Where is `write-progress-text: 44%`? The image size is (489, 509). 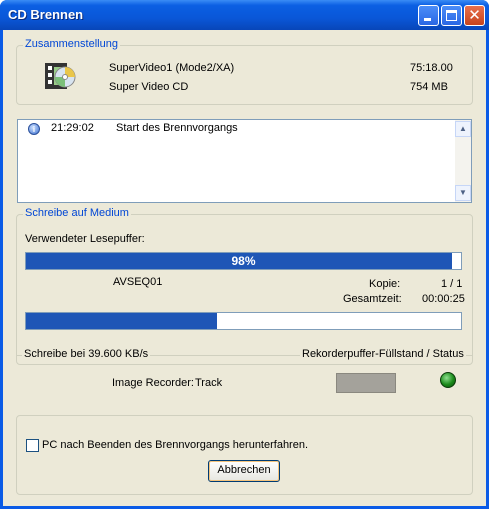
write-progress-text: 44% is located at coordinates (243, 321).